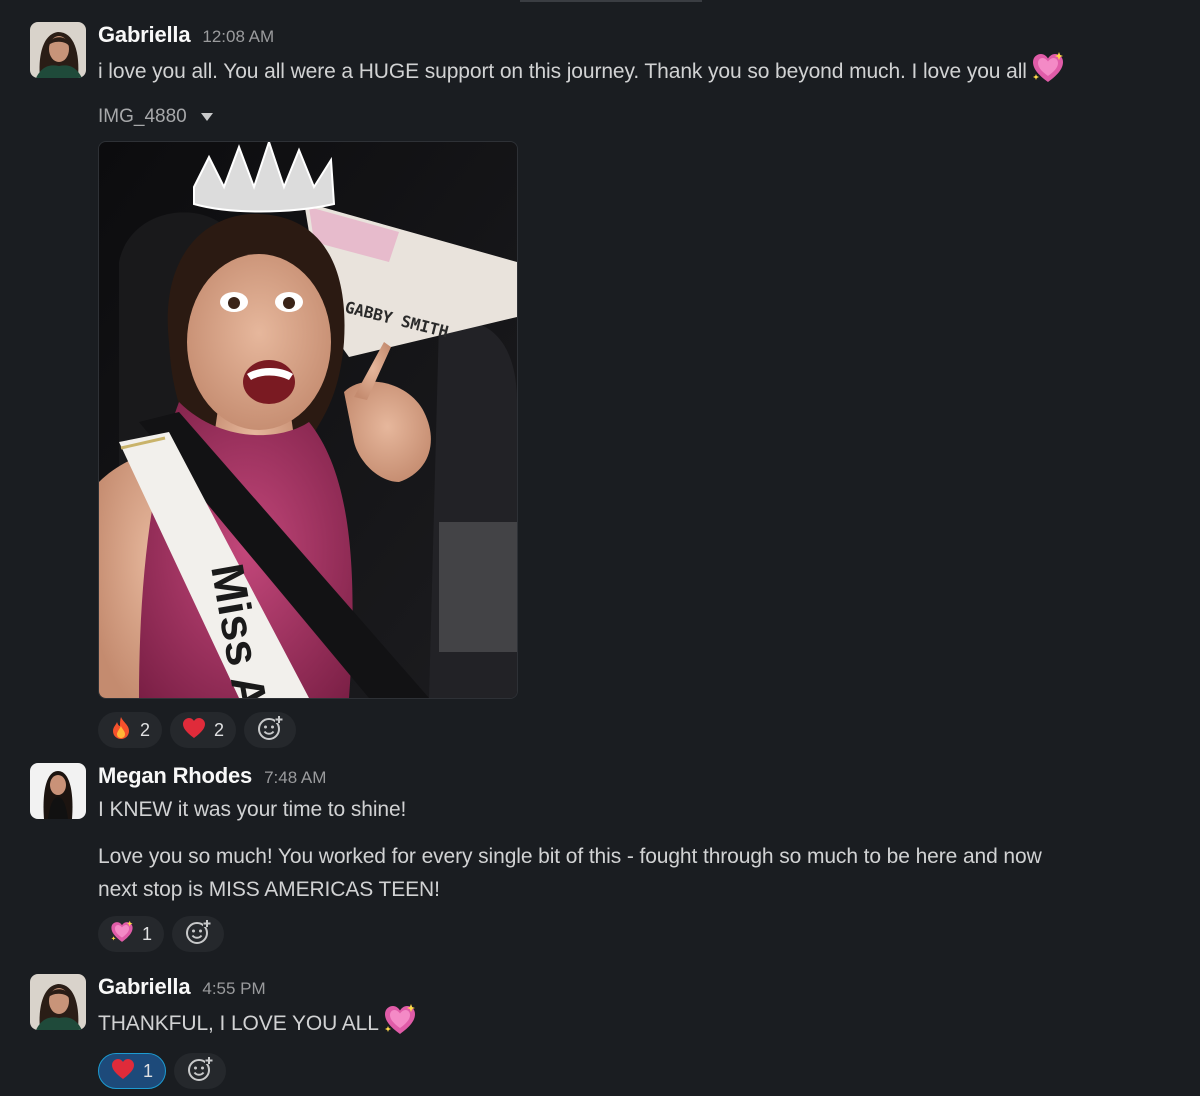 The image size is (1200, 1096). I want to click on attachment-name: IMG_4880, so click(142, 116).